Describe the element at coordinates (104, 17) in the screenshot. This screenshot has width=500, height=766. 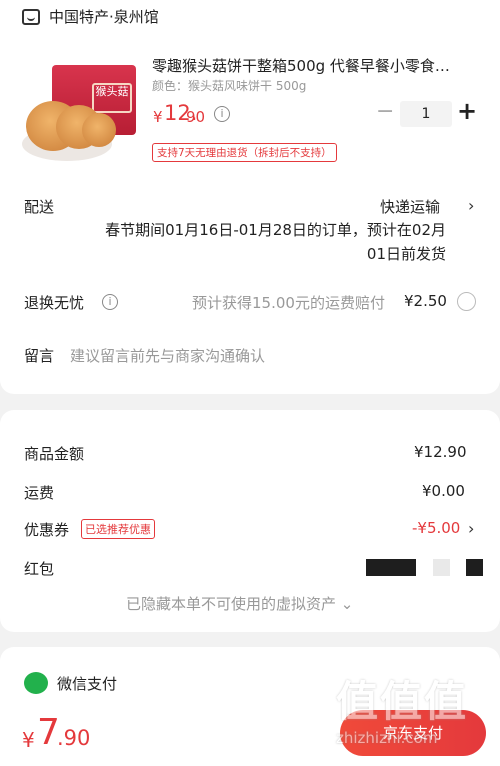
I see `shop-name: 中国特产·泉州馆` at that location.